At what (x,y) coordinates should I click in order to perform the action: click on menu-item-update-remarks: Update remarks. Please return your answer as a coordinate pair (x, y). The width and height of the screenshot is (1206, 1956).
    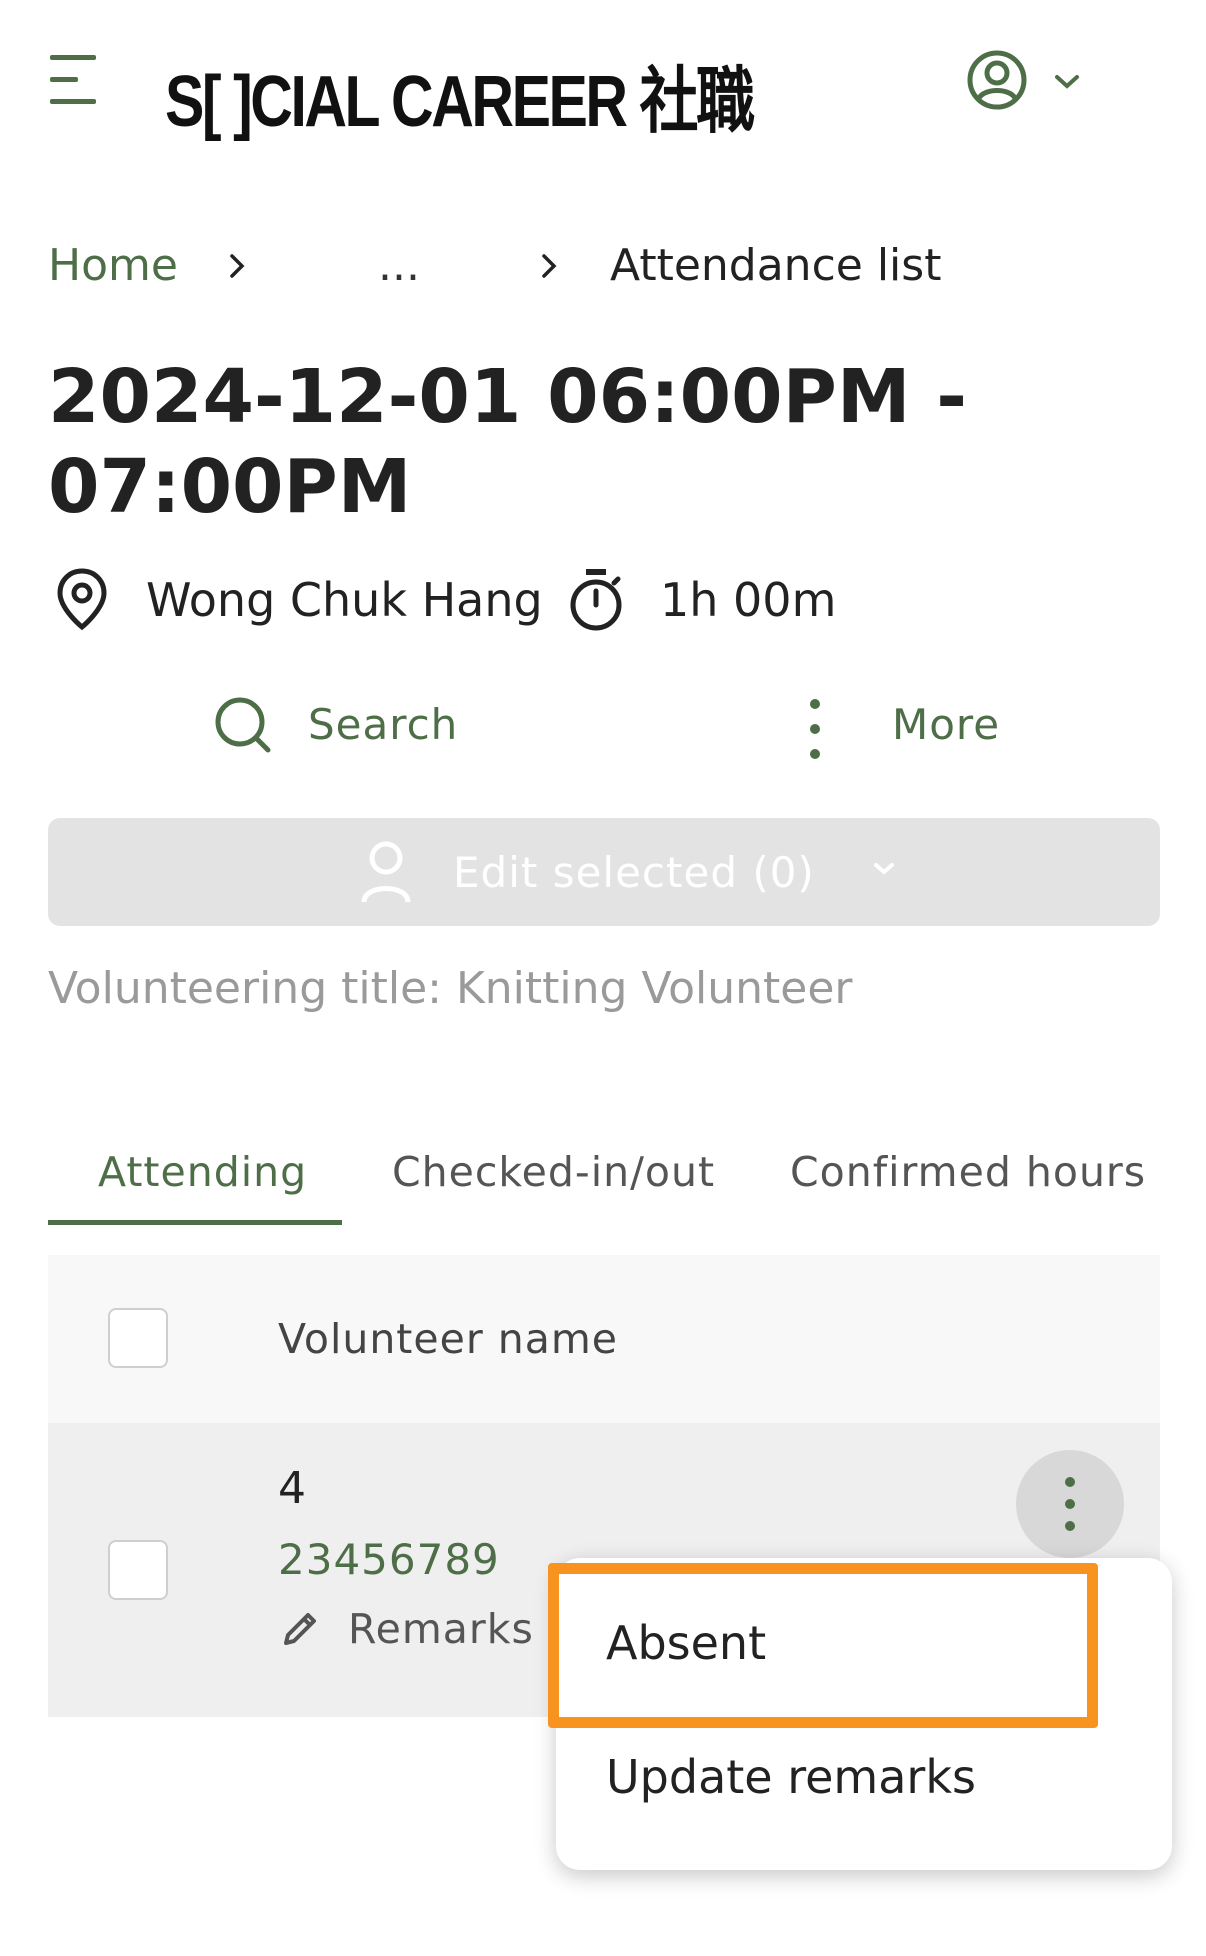
    Looking at the image, I should click on (864, 1769).